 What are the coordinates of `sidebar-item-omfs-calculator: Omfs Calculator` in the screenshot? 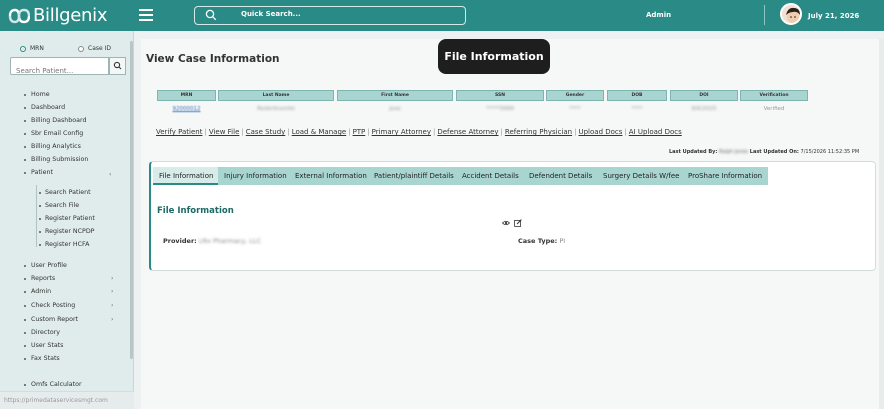 It's located at (56, 384).